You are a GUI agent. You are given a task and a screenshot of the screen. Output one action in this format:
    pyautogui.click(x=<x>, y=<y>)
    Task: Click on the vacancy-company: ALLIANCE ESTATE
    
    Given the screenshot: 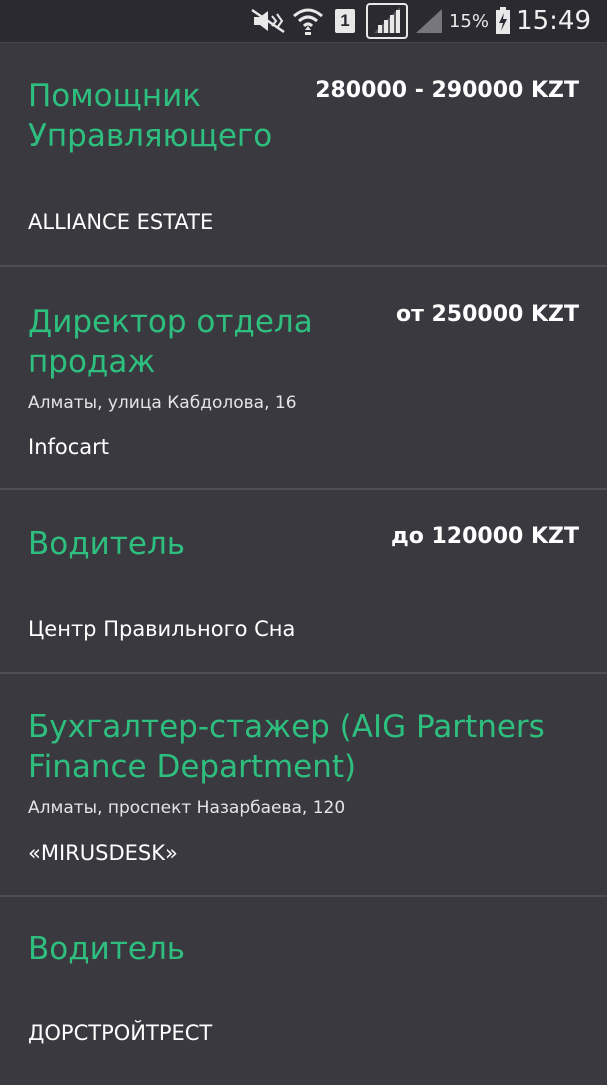 What is the action you would take?
    pyautogui.click(x=121, y=222)
    